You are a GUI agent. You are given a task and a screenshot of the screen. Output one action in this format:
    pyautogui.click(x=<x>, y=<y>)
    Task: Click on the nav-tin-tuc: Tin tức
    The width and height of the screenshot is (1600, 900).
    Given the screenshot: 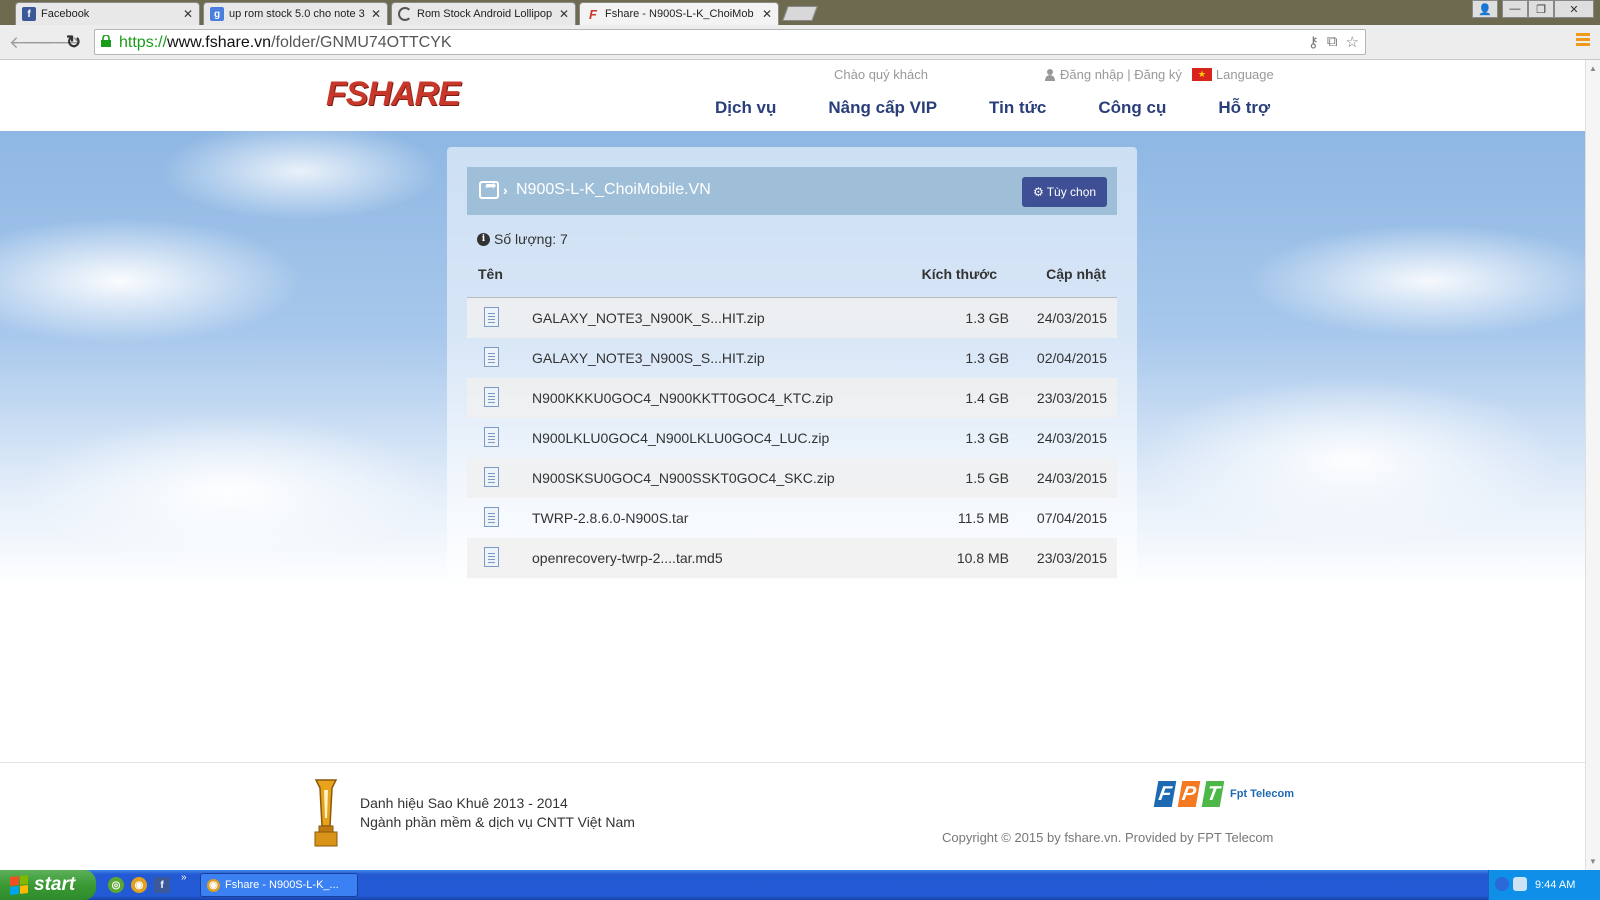 What is the action you would take?
    pyautogui.click(x=1017, y=108)
    